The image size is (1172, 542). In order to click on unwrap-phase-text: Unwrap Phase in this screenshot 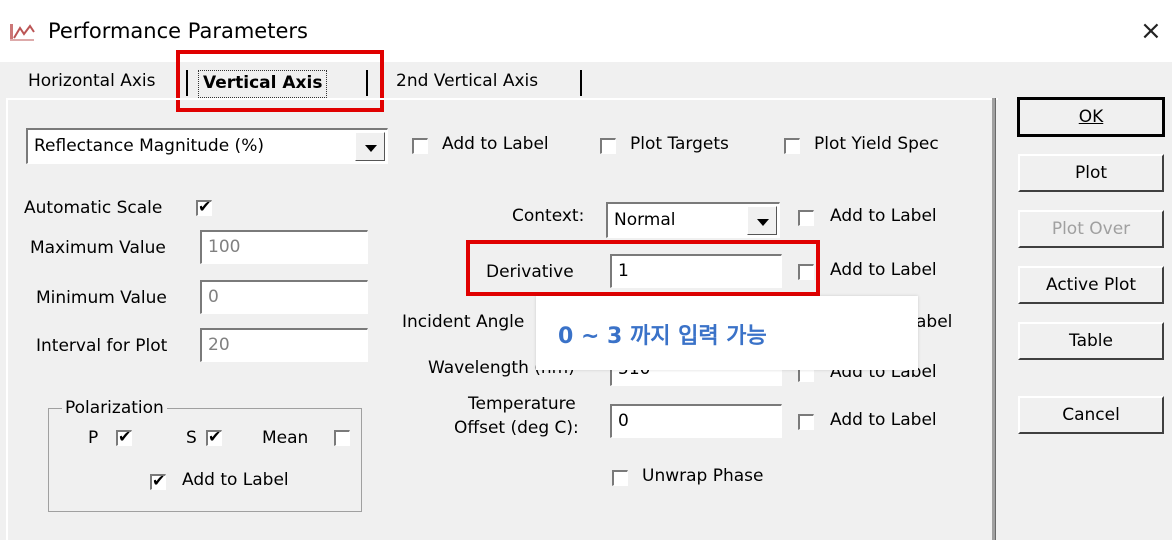, I will do `click(703, 476)`.